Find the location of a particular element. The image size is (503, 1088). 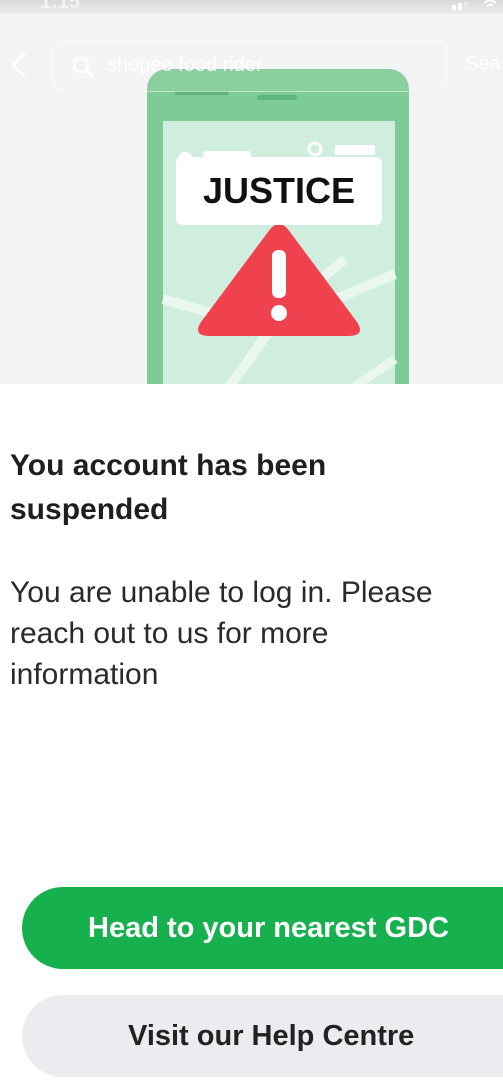

search-query: shopee food rider is located at coordinates (185, 65).